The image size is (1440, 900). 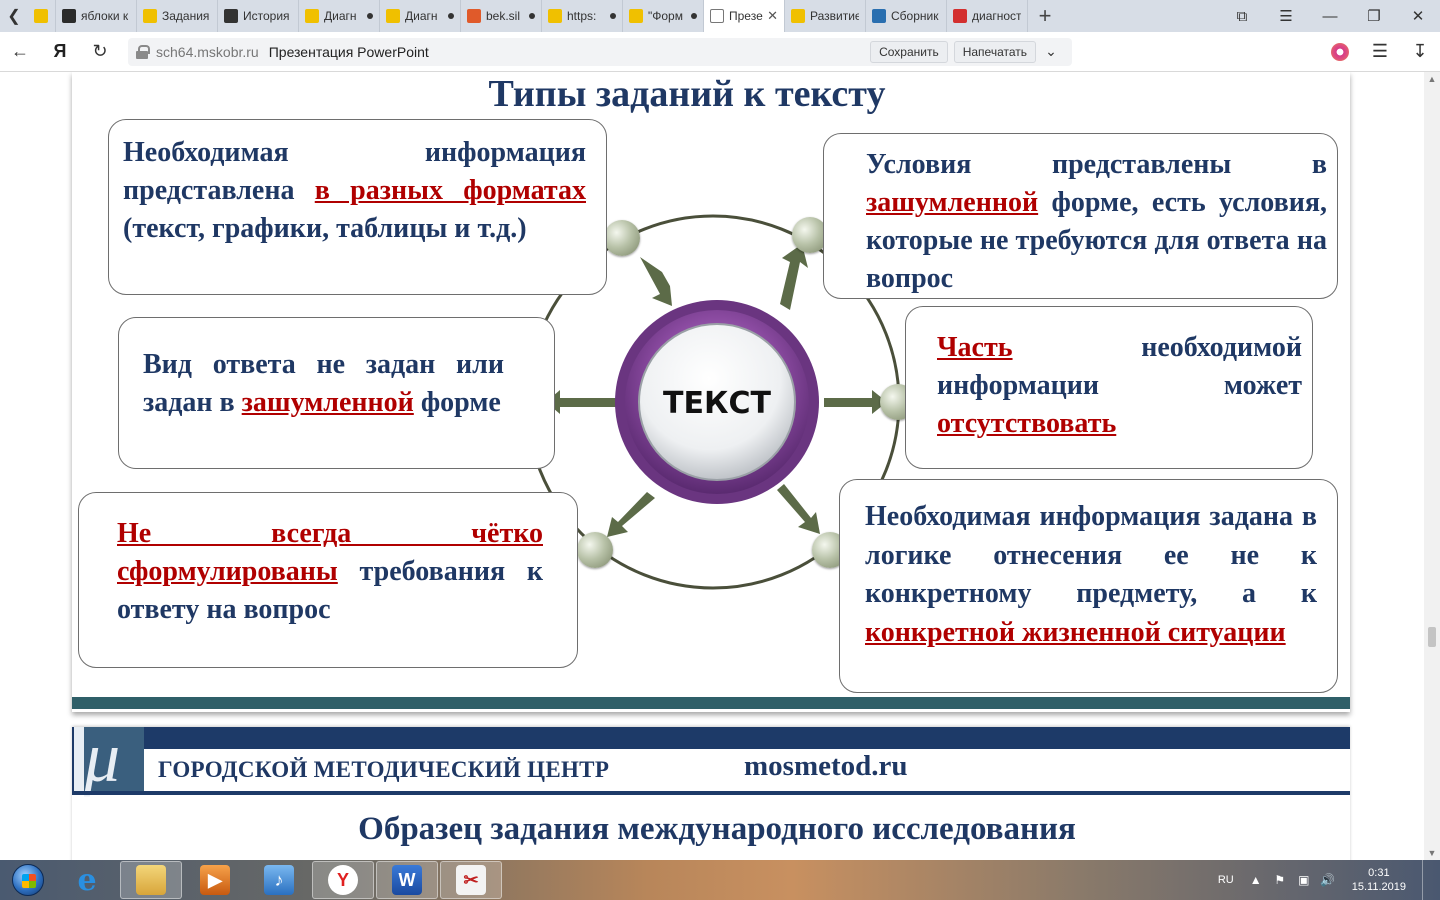 I want to click on bookmarks-icon: ⧉, so click(x=1242, y=16).